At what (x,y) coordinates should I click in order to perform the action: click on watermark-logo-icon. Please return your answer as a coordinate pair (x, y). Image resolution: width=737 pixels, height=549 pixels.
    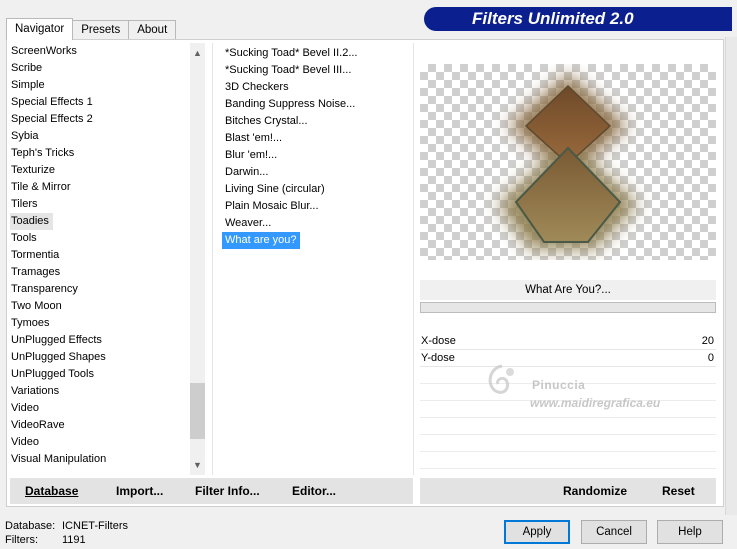
    Looking at the image, I should click on (501, 379).